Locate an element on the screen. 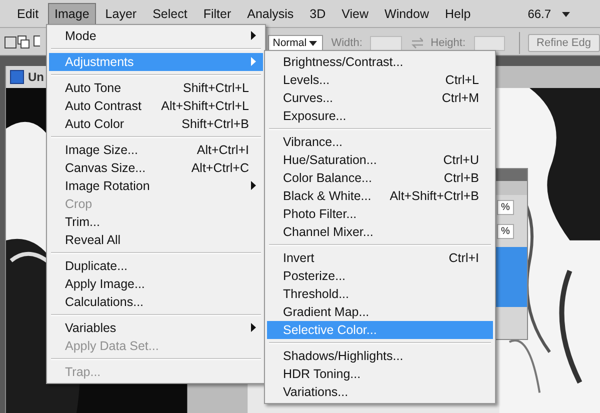  menu-bar-item: Select is located at coordinates (170, 13).